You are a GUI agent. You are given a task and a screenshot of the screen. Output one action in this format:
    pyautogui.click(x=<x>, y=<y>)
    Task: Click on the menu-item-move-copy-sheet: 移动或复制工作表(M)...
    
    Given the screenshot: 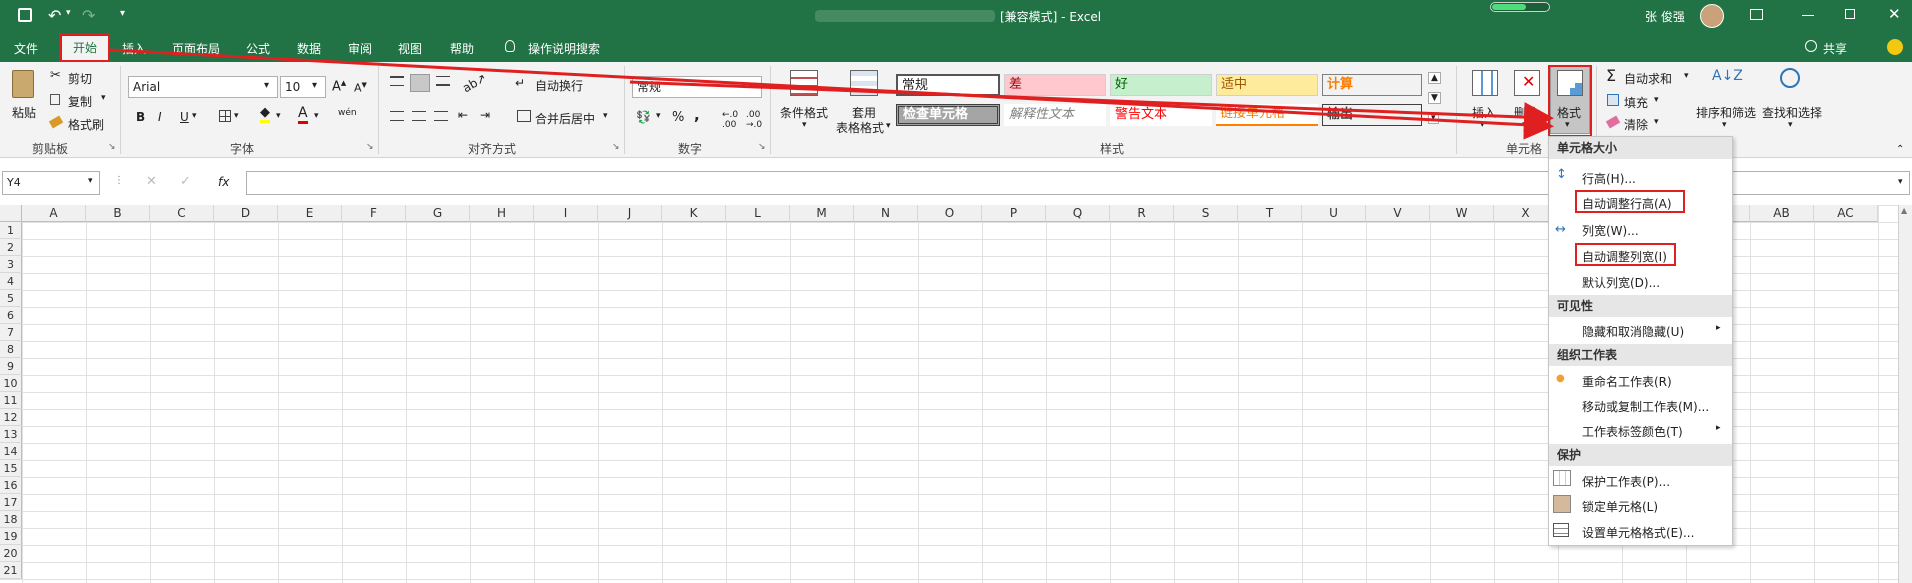 What is the action you would take?
    pyautogui.click(x=1645, y=406)
    